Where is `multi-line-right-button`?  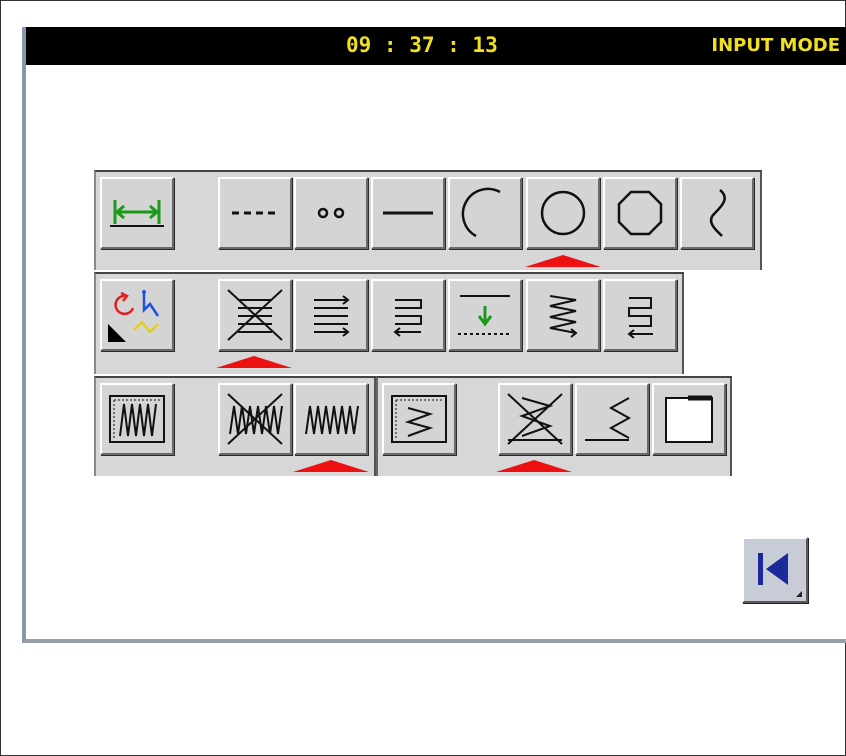 multi-line-right-button is located at coordinates (331, 315).